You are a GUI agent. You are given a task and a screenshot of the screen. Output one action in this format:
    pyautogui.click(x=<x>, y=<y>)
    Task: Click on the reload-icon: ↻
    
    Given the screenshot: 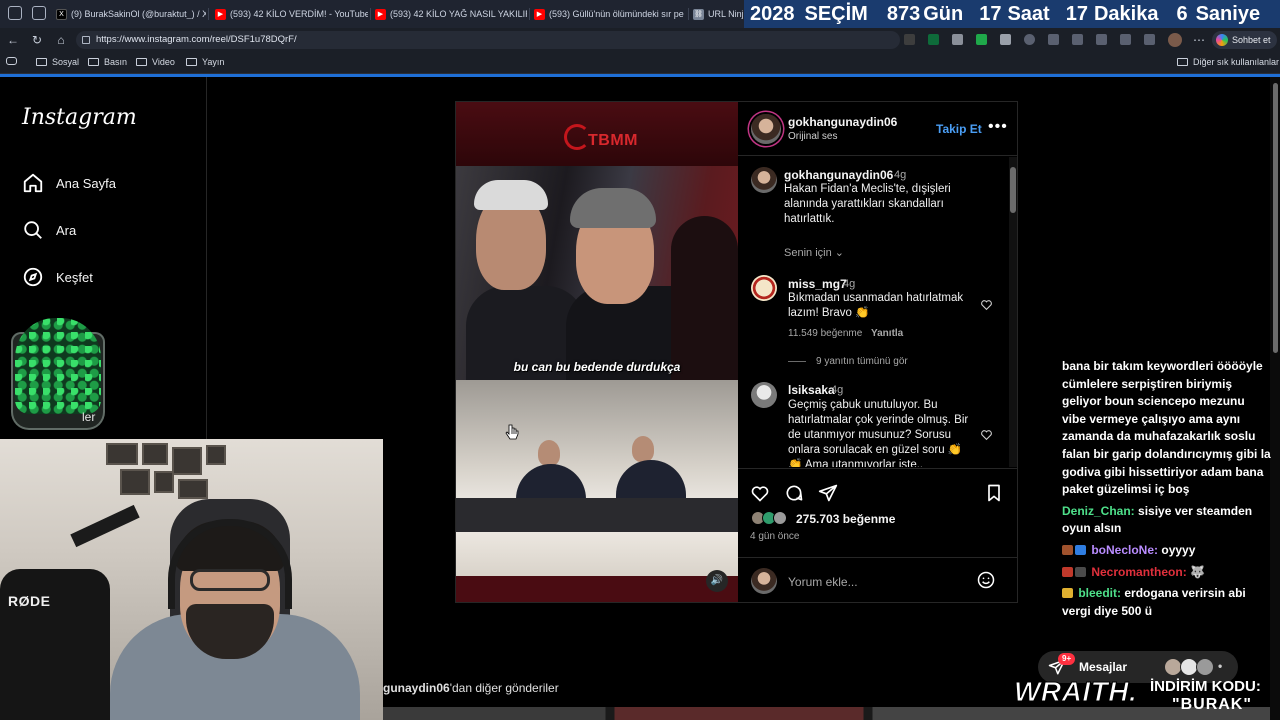 What is the action you would take?
    pyautogui.click(x=37, y=40)
    